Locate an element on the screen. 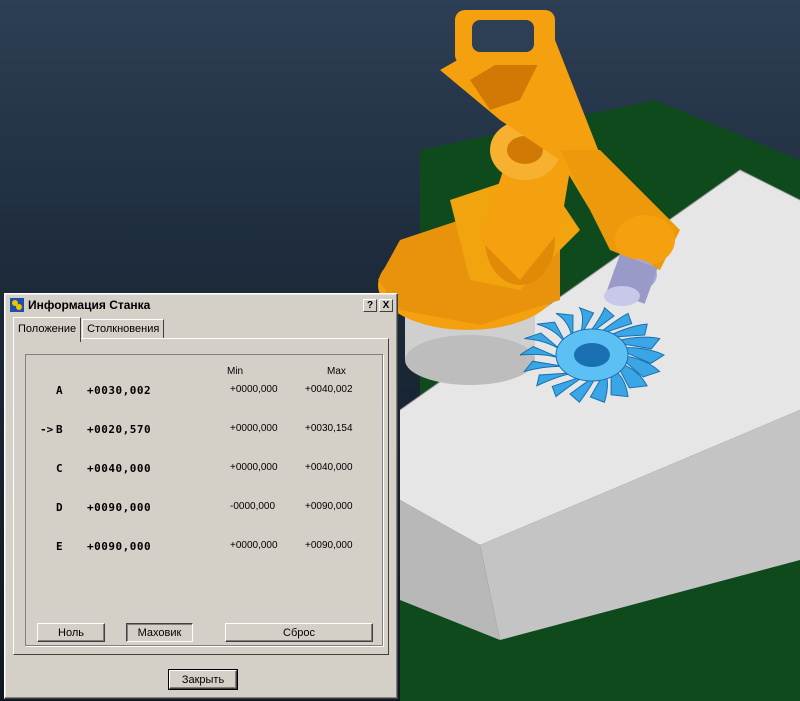 The image size is (800, 701). tab-strip: Положение Столкновения is located at coordinates (89, 329).